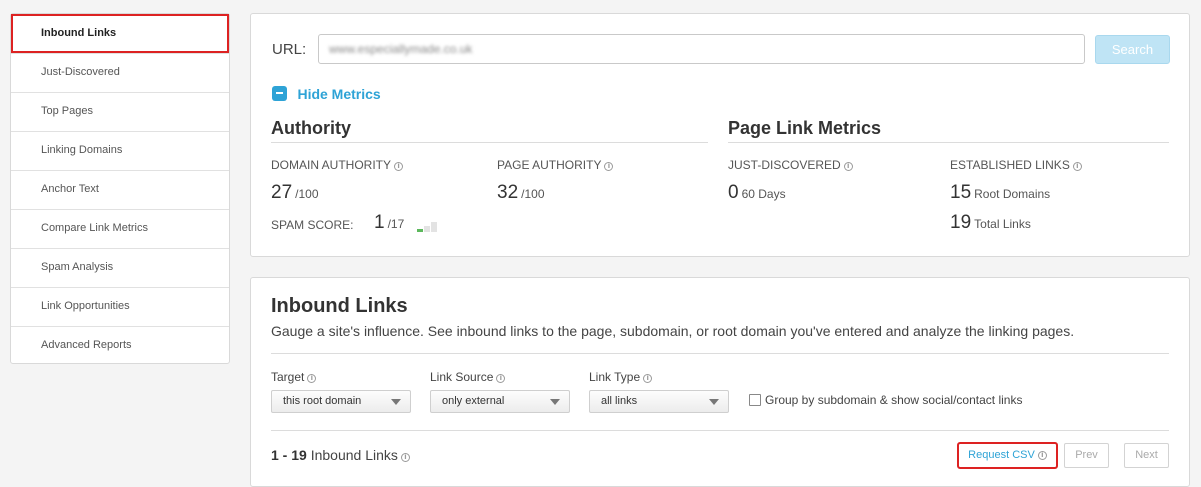 The width and height of the screenshot is (1201, 487). What do you see at coordinates (120, 150) in the screenshot?
I see `sidebar-item-linking-domains: Linking Domains` at bounding box center [120, 150].